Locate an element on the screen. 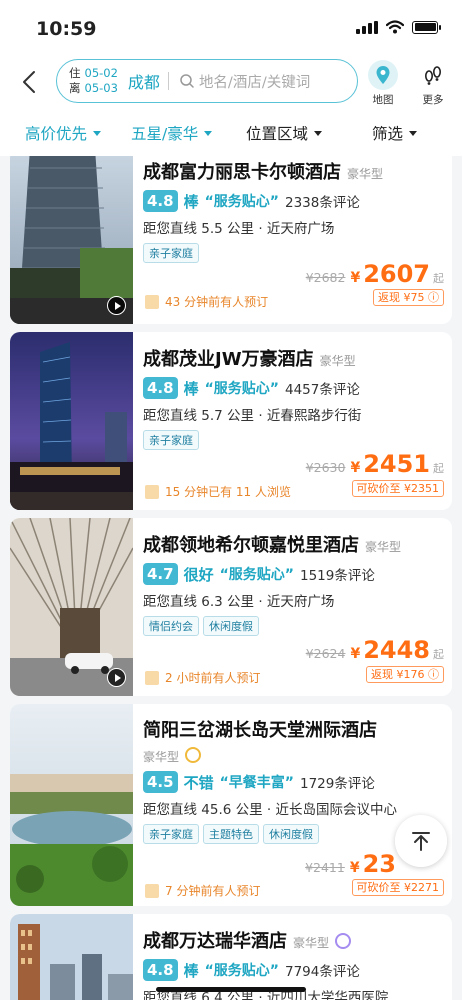 The height and width of the screenshot is (1000, 462). checkin-label: 住 is located at coordinates (75, 73).